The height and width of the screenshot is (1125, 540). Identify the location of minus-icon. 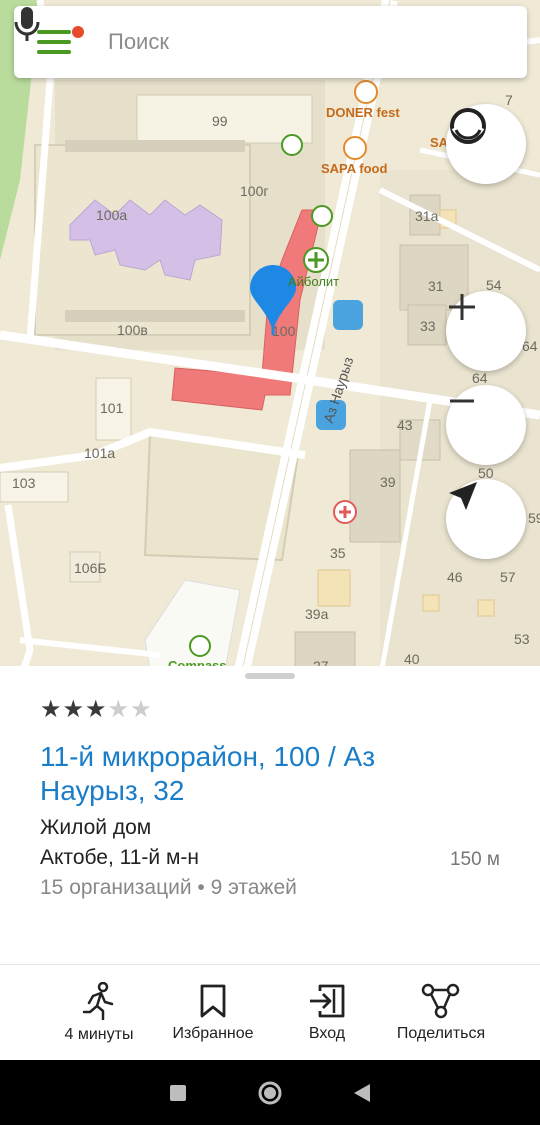
(462, 401).